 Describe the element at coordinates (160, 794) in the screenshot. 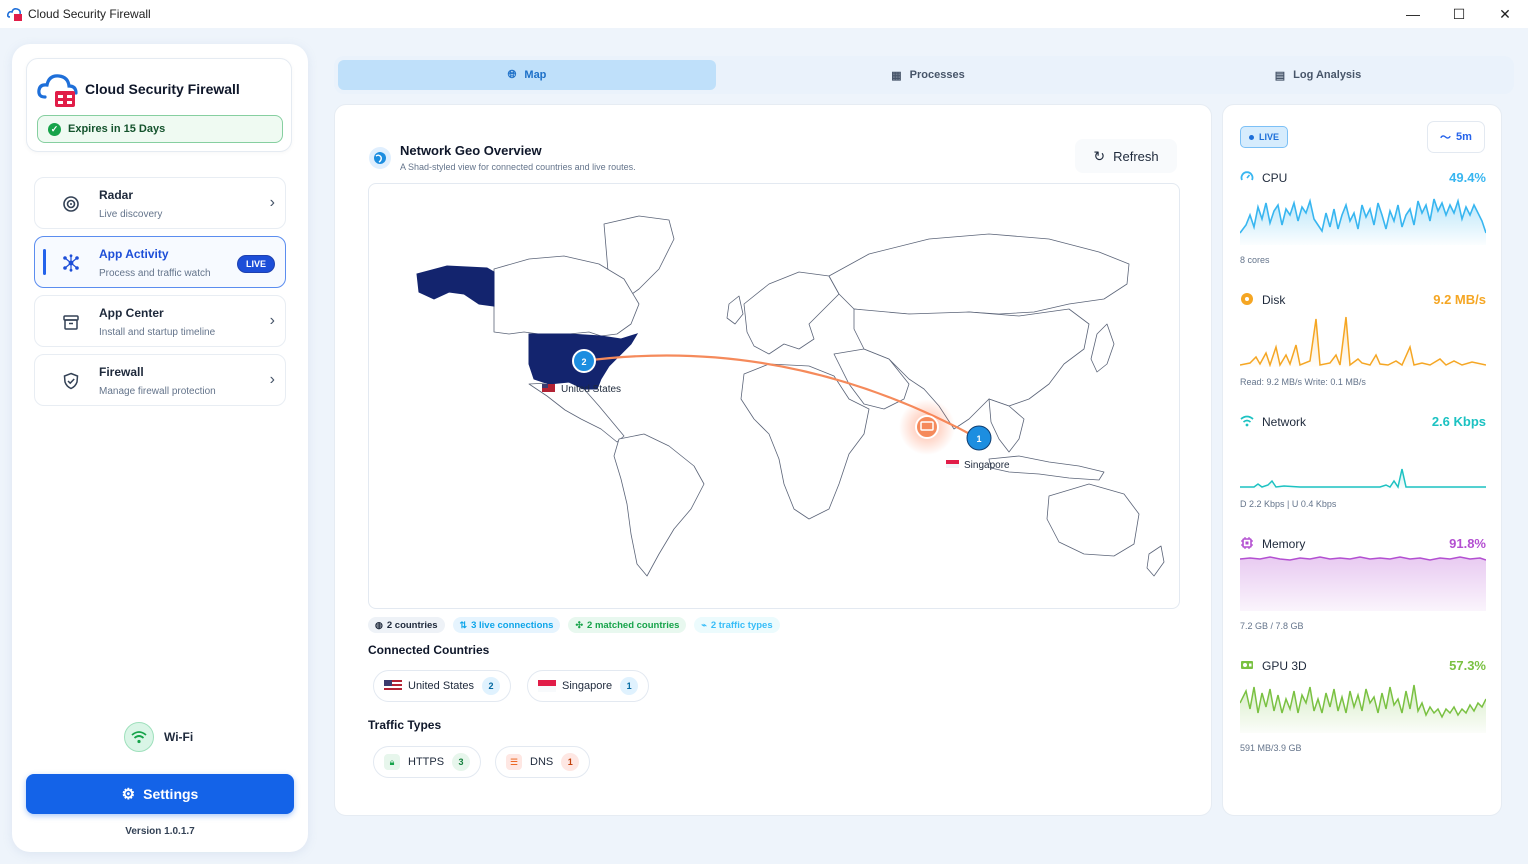

I see `settings-button: ⚙ Settings` at that location.